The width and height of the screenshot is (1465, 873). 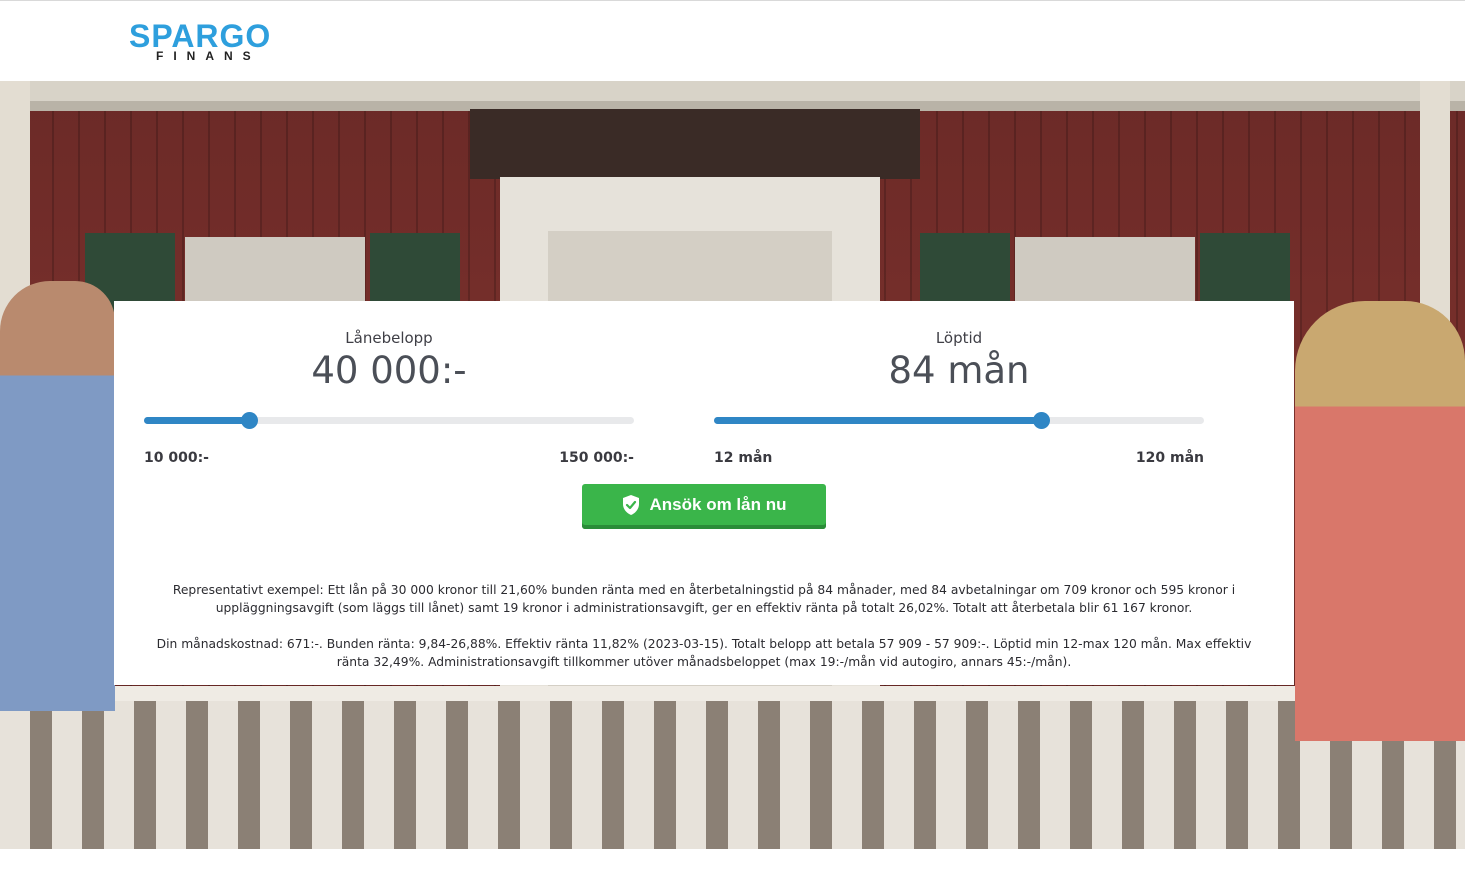 What do you see at coordinates (959, 338) in the screenshot?
I see `term-label: Löptid` at bounding box center [959, 338].